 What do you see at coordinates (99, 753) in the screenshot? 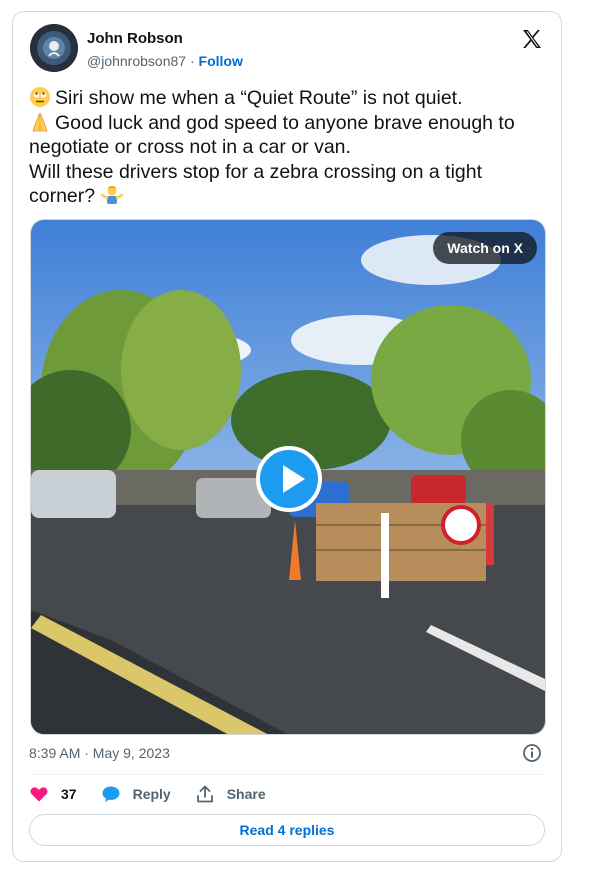
I see `tweet-timestamp: 8:39 AM · May 9, 2023` at bounding box center [99, 753].